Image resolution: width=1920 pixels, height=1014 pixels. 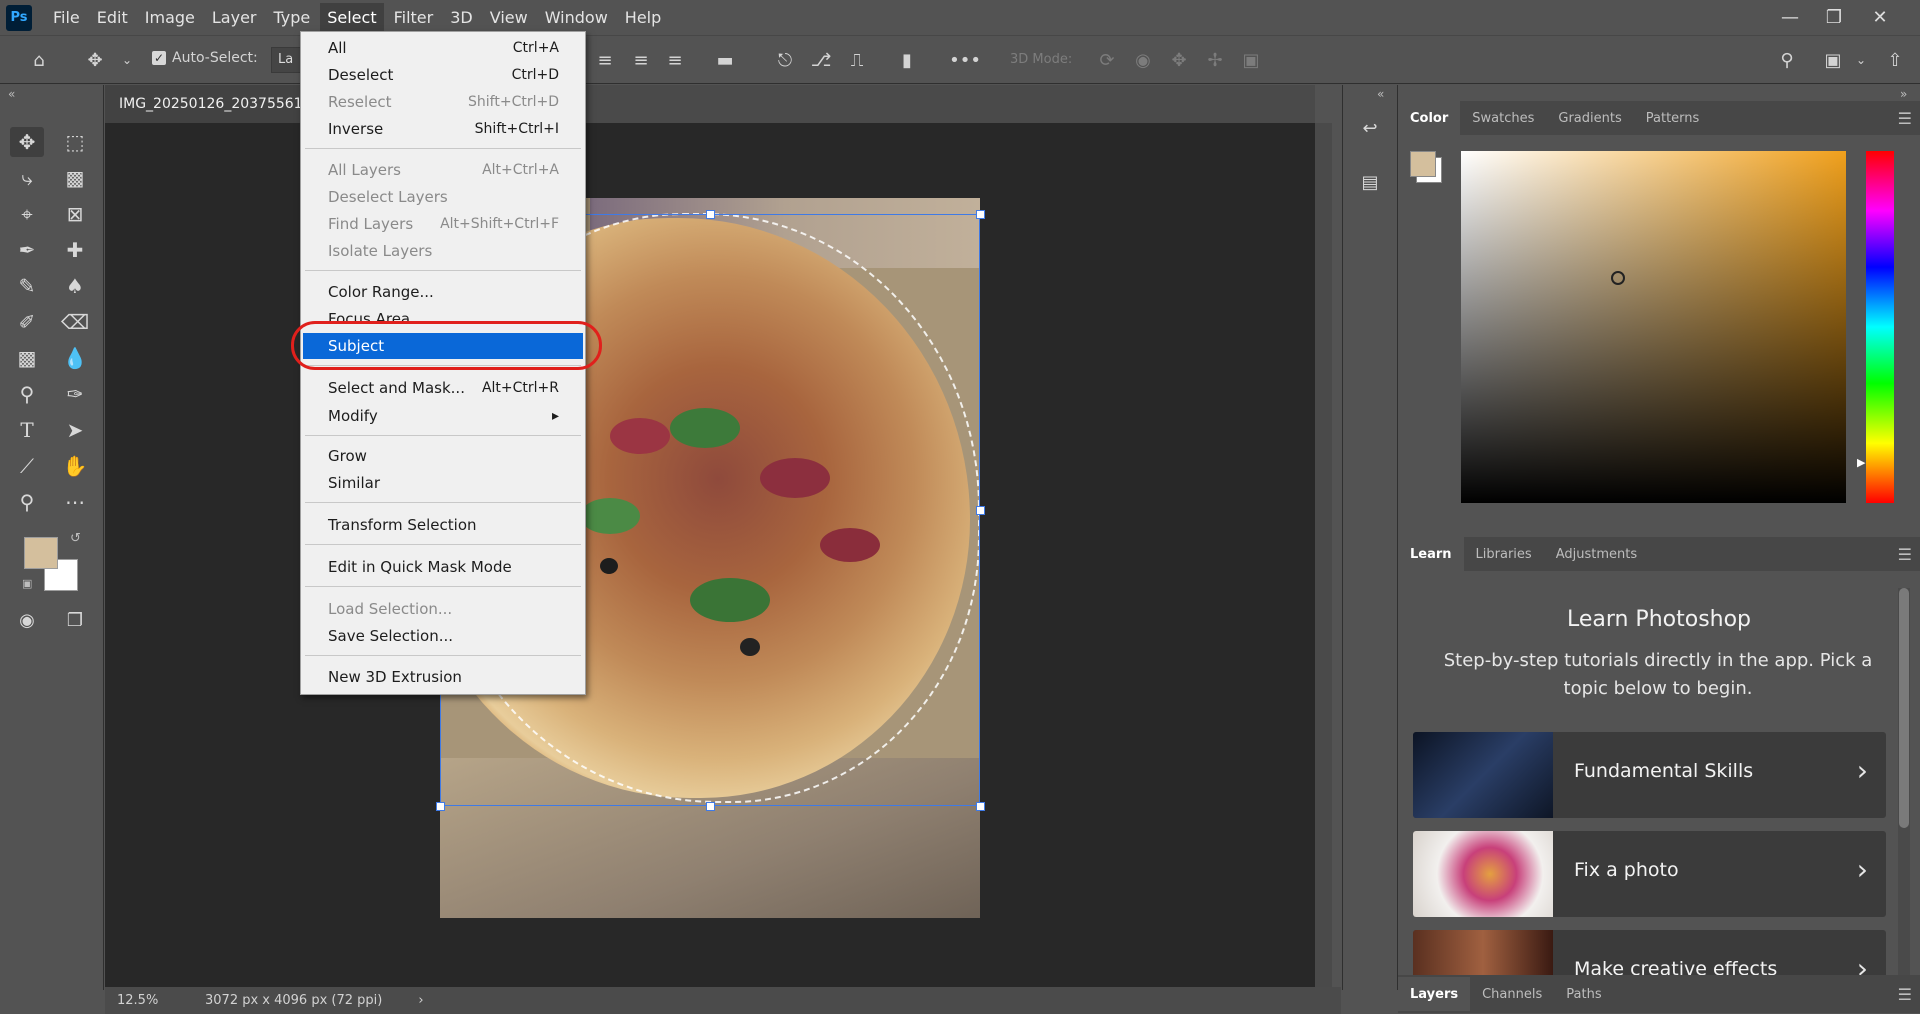 What do you see at coordinates (1596, 554) in the screenshot?
I see `tab-adjustments: Adjustments` at bounding box center [1596, 554].